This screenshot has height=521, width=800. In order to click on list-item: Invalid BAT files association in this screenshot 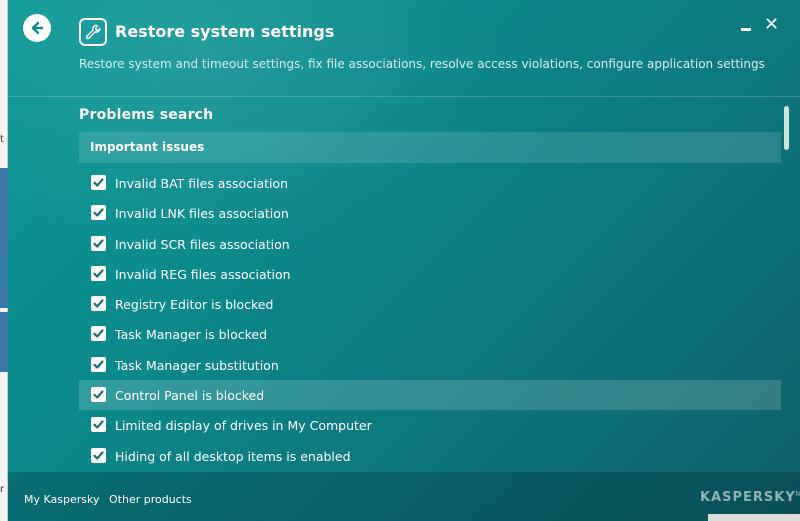, I will do `click(430, 183)`.